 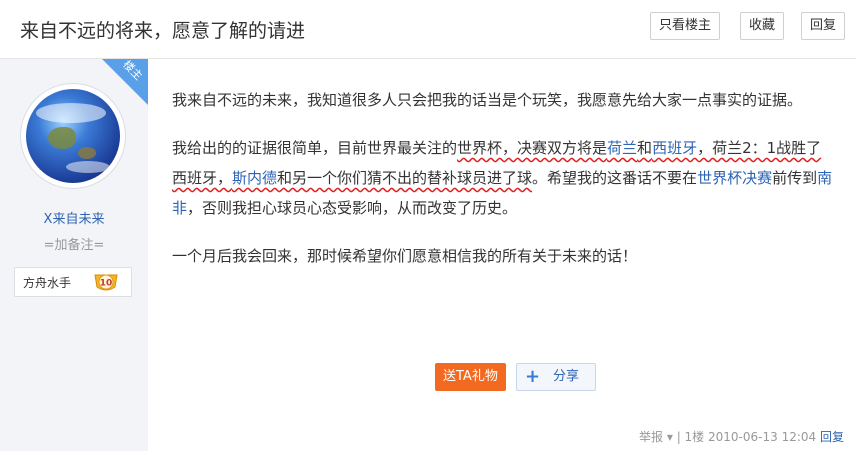 I want to click on post-meta: 举报 ▾ | 1楼 2010-06-13 12:04 回复, so click(x=741, y=436).